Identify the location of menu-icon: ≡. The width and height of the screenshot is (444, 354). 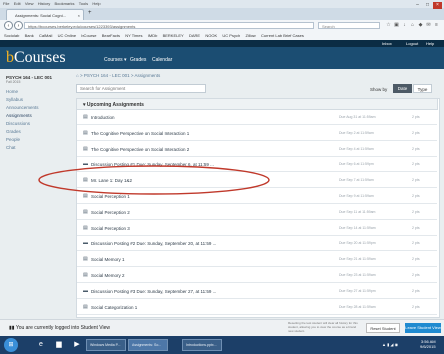
(436, 25).